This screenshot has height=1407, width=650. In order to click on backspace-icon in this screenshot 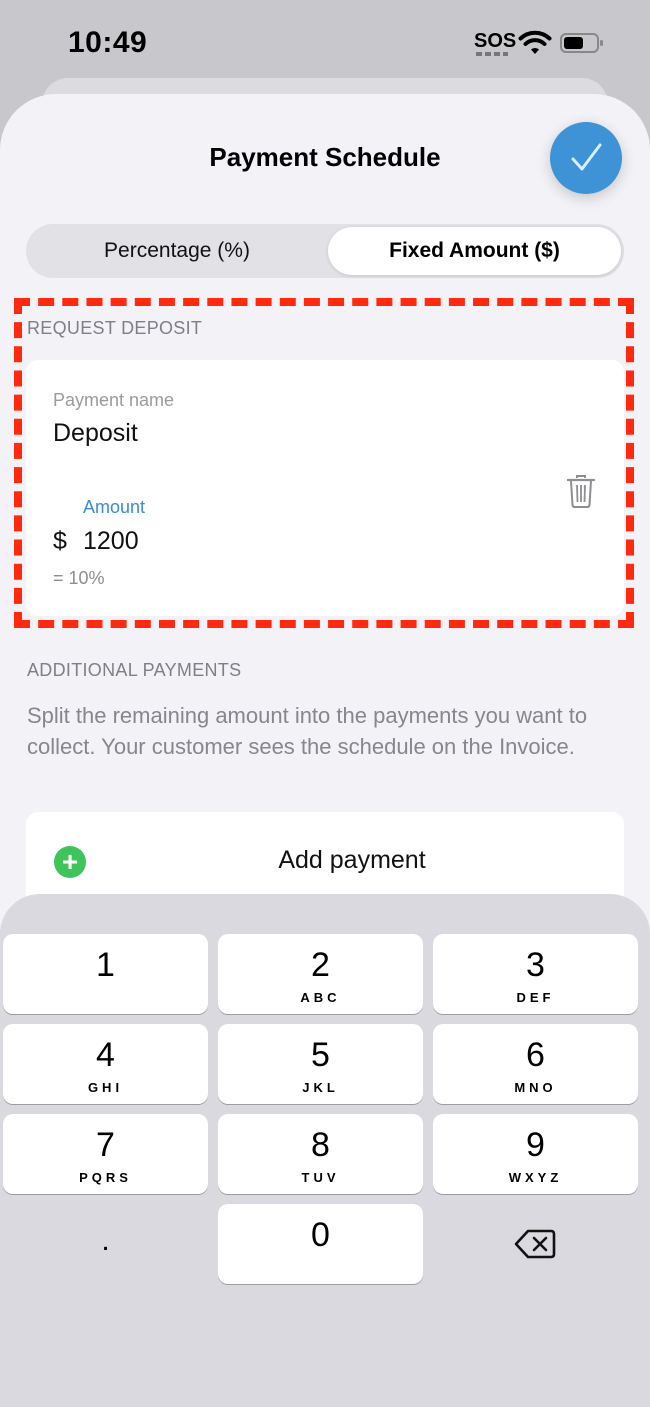, I will do `click(535, 1244)`.